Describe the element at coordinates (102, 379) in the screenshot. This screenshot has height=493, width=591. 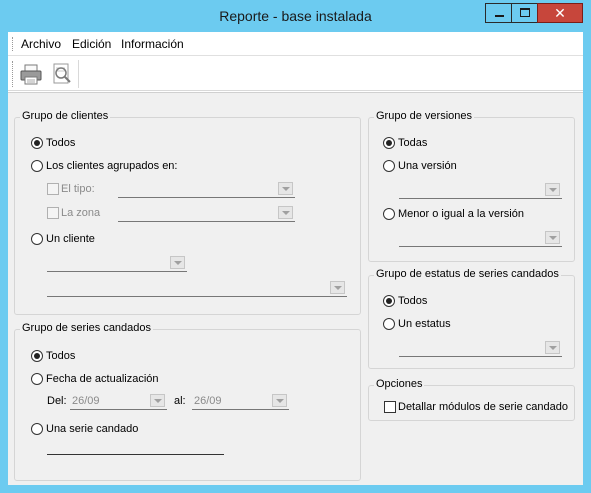
I see `label-fecha-actualizacion: Fecha de actualización` at that location.